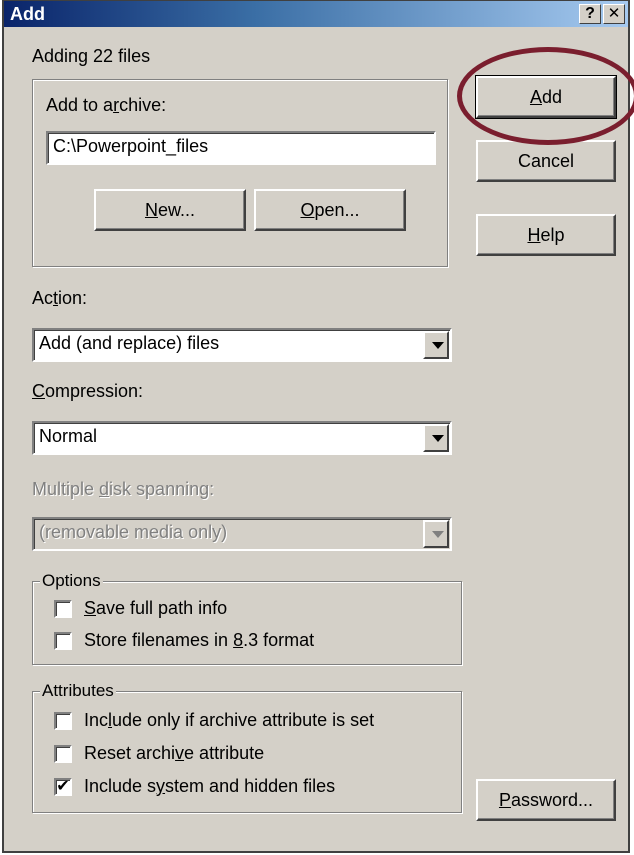 The width and height of the screenshot is (634, 855). I want to click on compression-selected-value: Normal, so click(68, 436).